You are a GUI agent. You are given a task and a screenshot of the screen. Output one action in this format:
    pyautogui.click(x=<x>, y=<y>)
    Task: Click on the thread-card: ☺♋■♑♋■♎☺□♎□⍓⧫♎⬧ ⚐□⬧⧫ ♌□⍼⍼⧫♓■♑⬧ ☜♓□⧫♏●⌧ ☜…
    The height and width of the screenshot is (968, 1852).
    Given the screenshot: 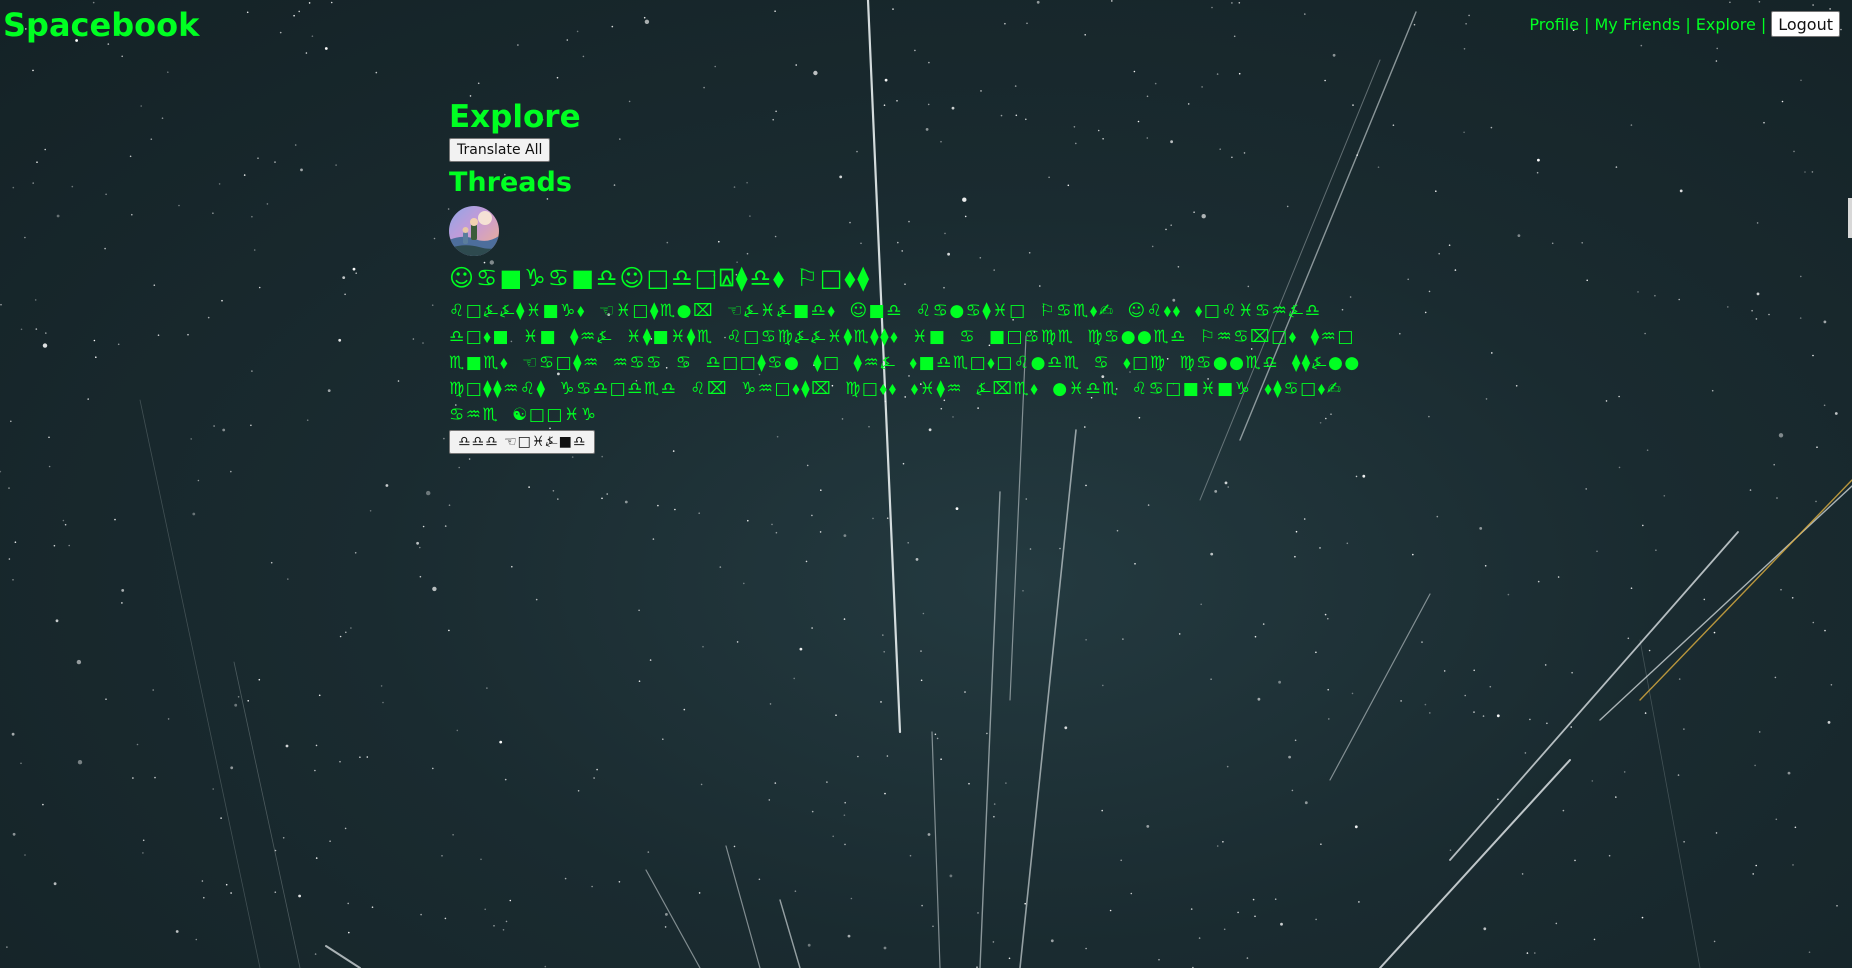 What is the action you would take?
    pyautogui.click(x=919, y=330)
    